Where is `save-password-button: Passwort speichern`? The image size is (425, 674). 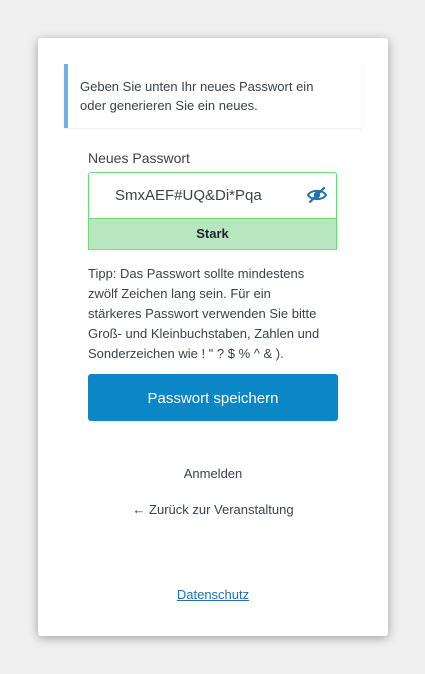 save-password-button: Passwort speichern is located at coordinates (213, 397).